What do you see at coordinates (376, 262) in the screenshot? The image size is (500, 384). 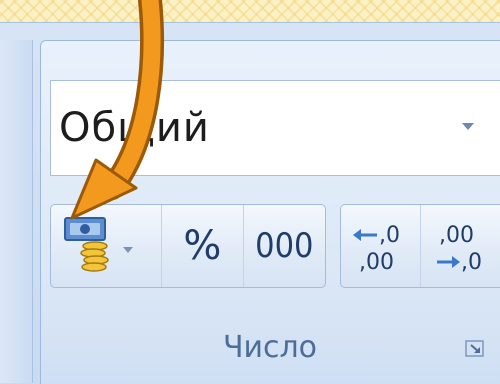 I see `increase-decimal-bottom: ,00` at bounding box center [376, 262].